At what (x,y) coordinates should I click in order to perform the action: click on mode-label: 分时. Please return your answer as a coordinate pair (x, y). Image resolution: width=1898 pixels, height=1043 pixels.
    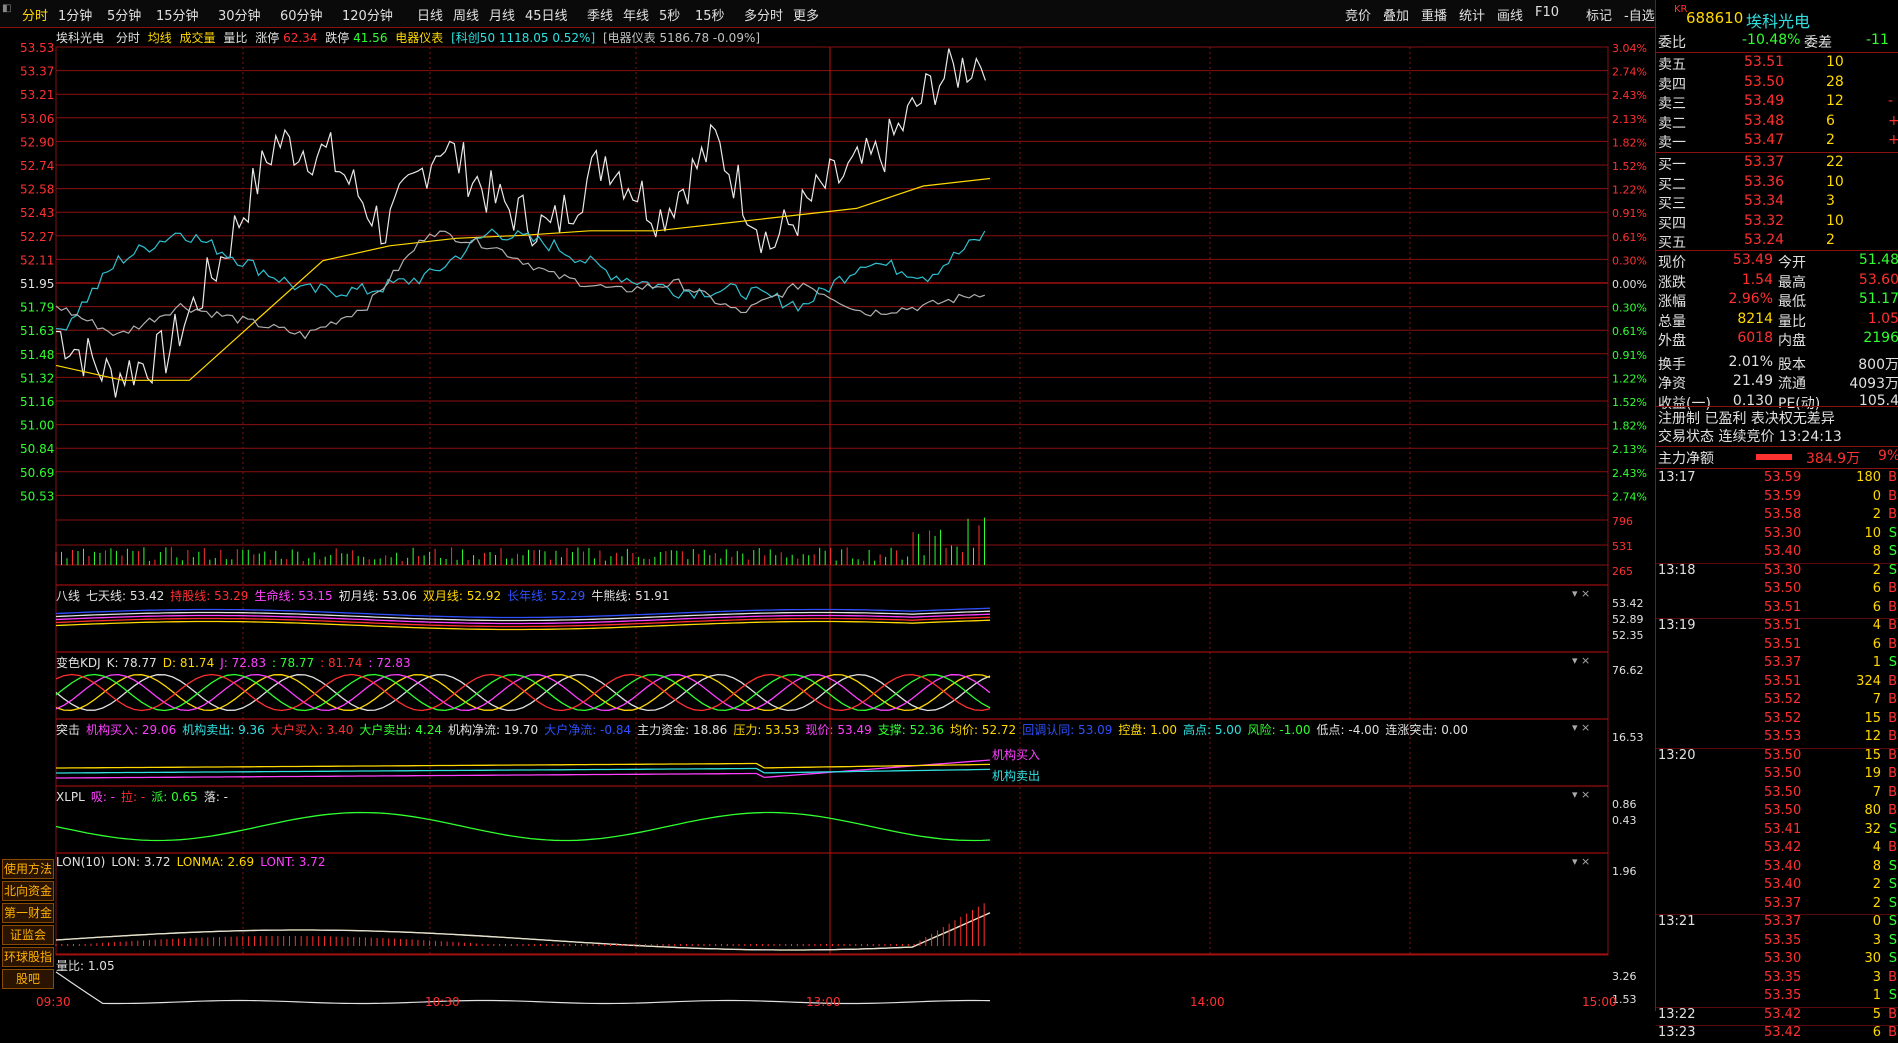
    Looking at the image, I should click on (128, 38).